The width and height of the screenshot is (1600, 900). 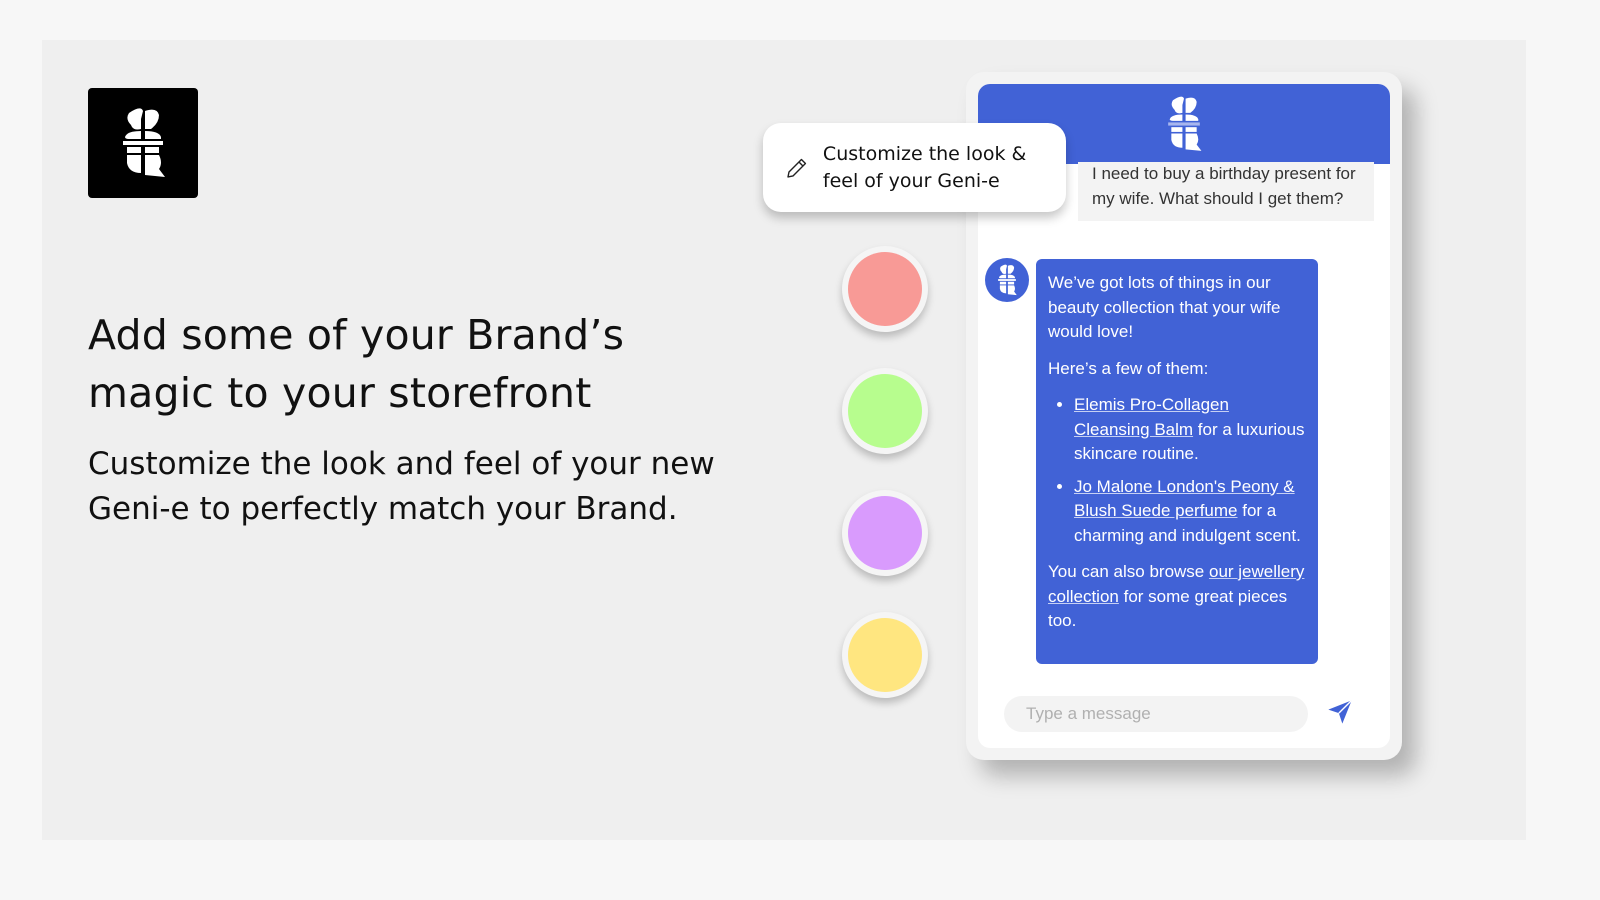 I want to click on customize-callout: Customize the look & feel of your Geni-e, so click(x=914, y=167).